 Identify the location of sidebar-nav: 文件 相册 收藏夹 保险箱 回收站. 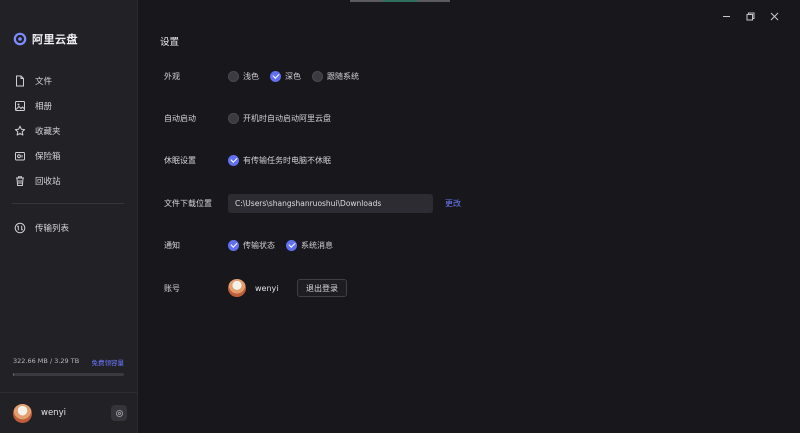
(69, 130).